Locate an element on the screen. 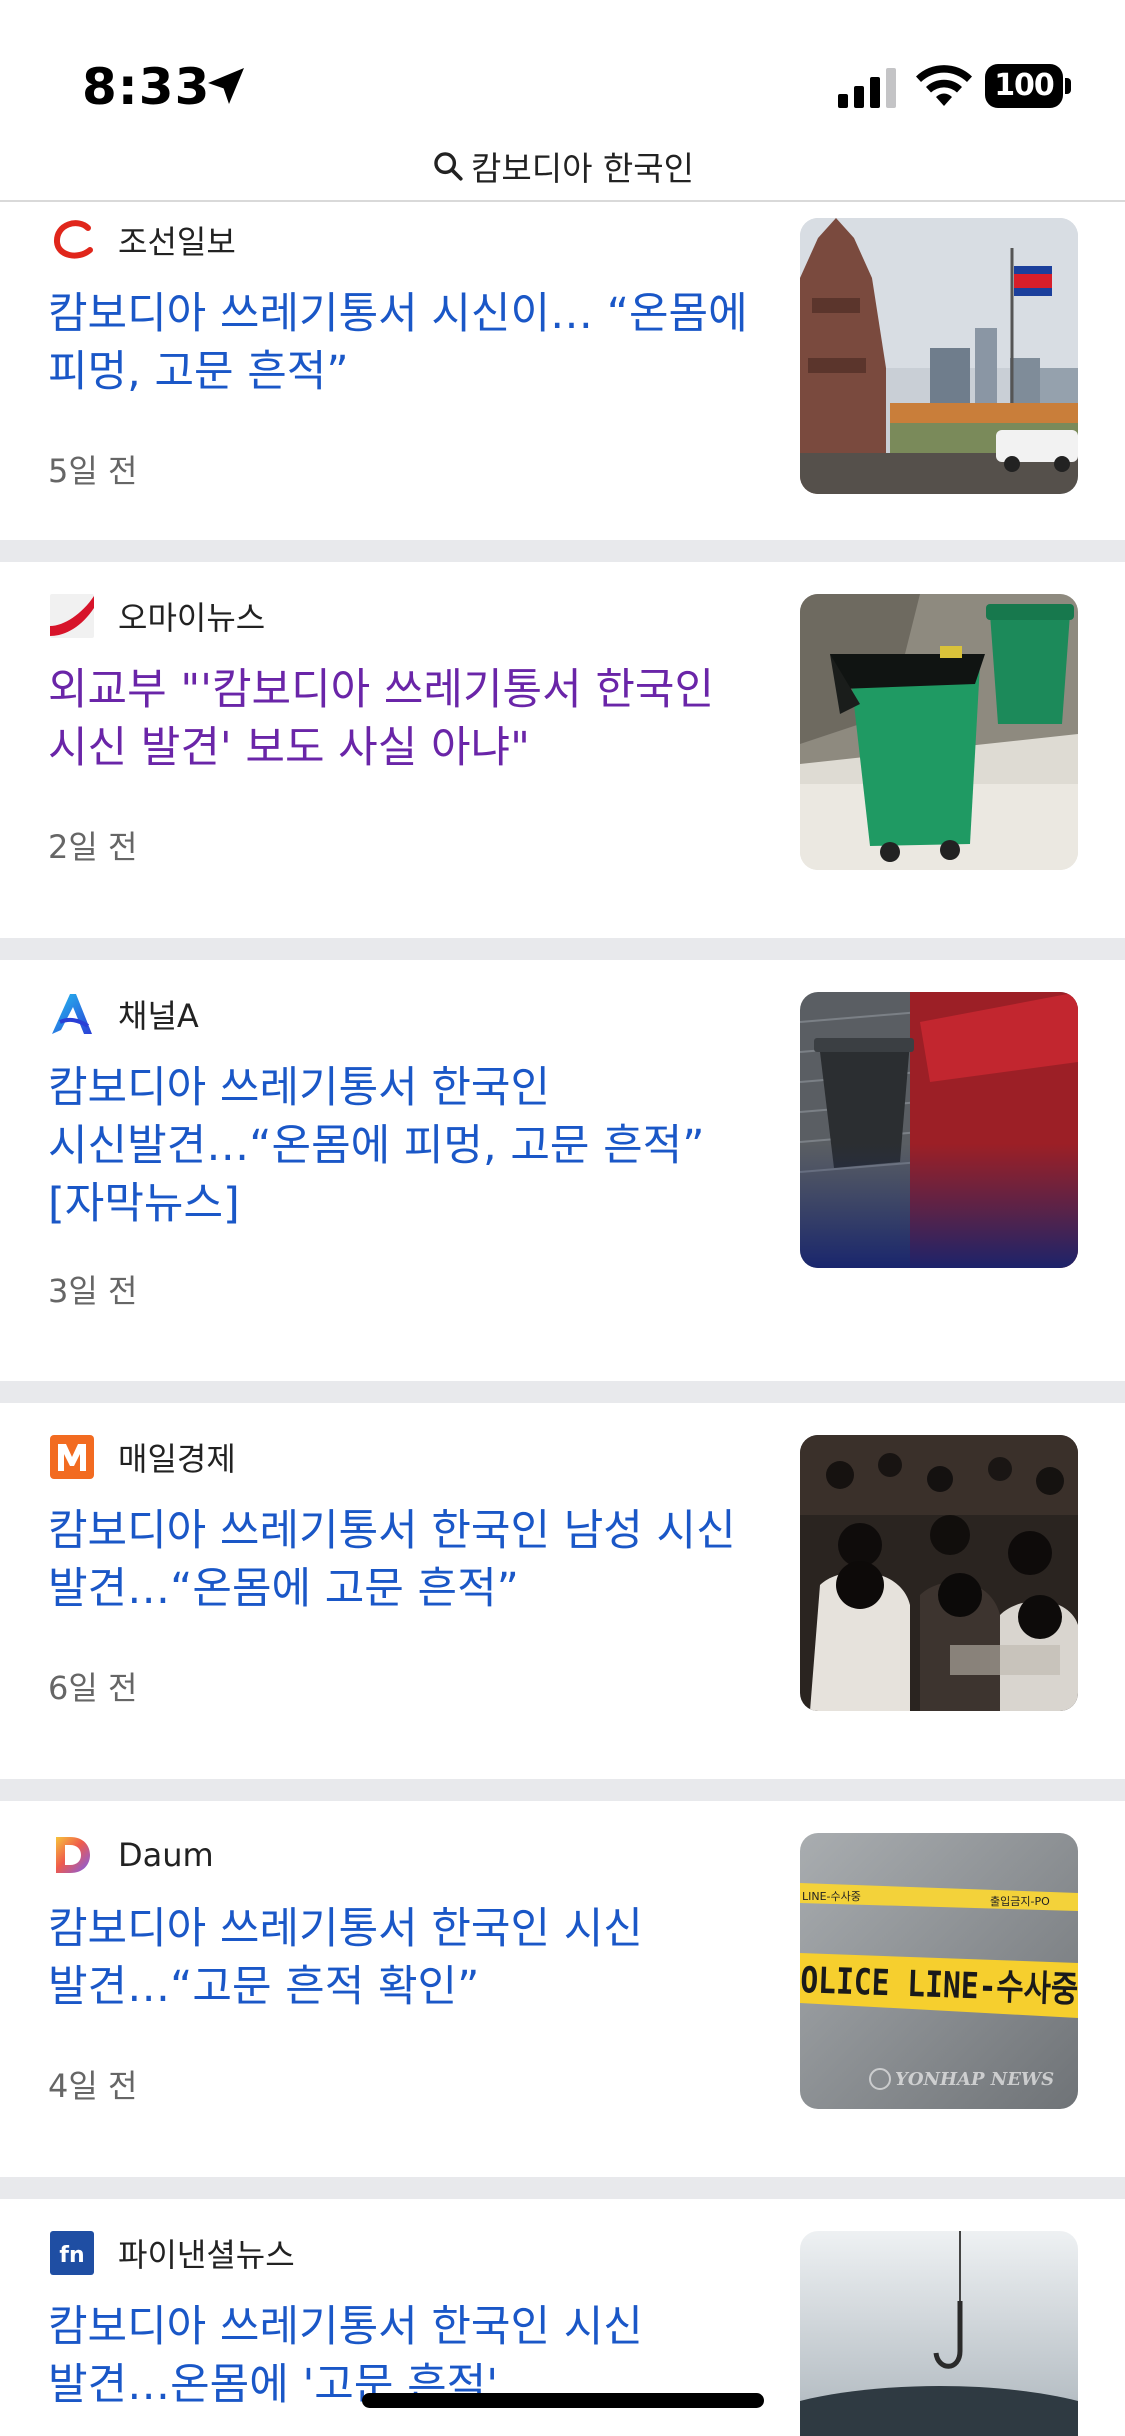 The image size is (1125, 2436). battery-level: 100 is located at coordinates (1024, 86).